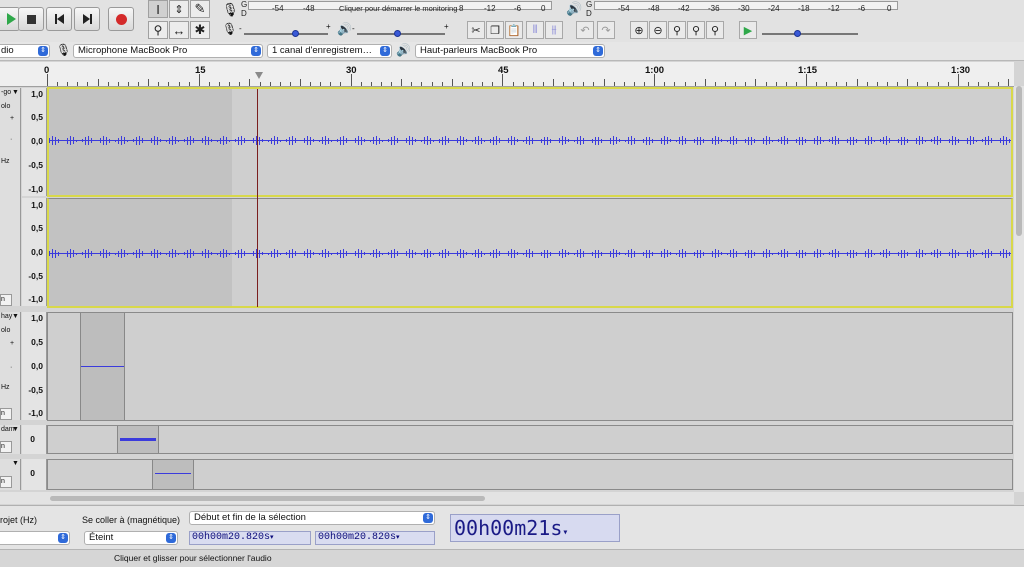  I want to click on undo-button: ↶, so click(585, 30).